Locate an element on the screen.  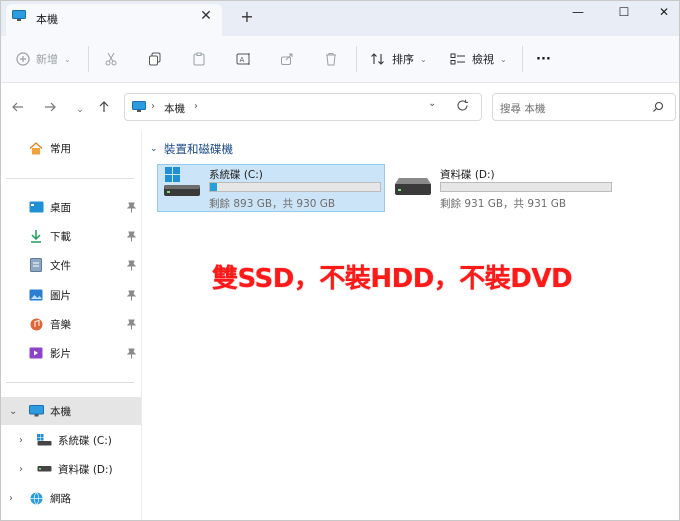
search-icon is located at coordinates (658, 108).